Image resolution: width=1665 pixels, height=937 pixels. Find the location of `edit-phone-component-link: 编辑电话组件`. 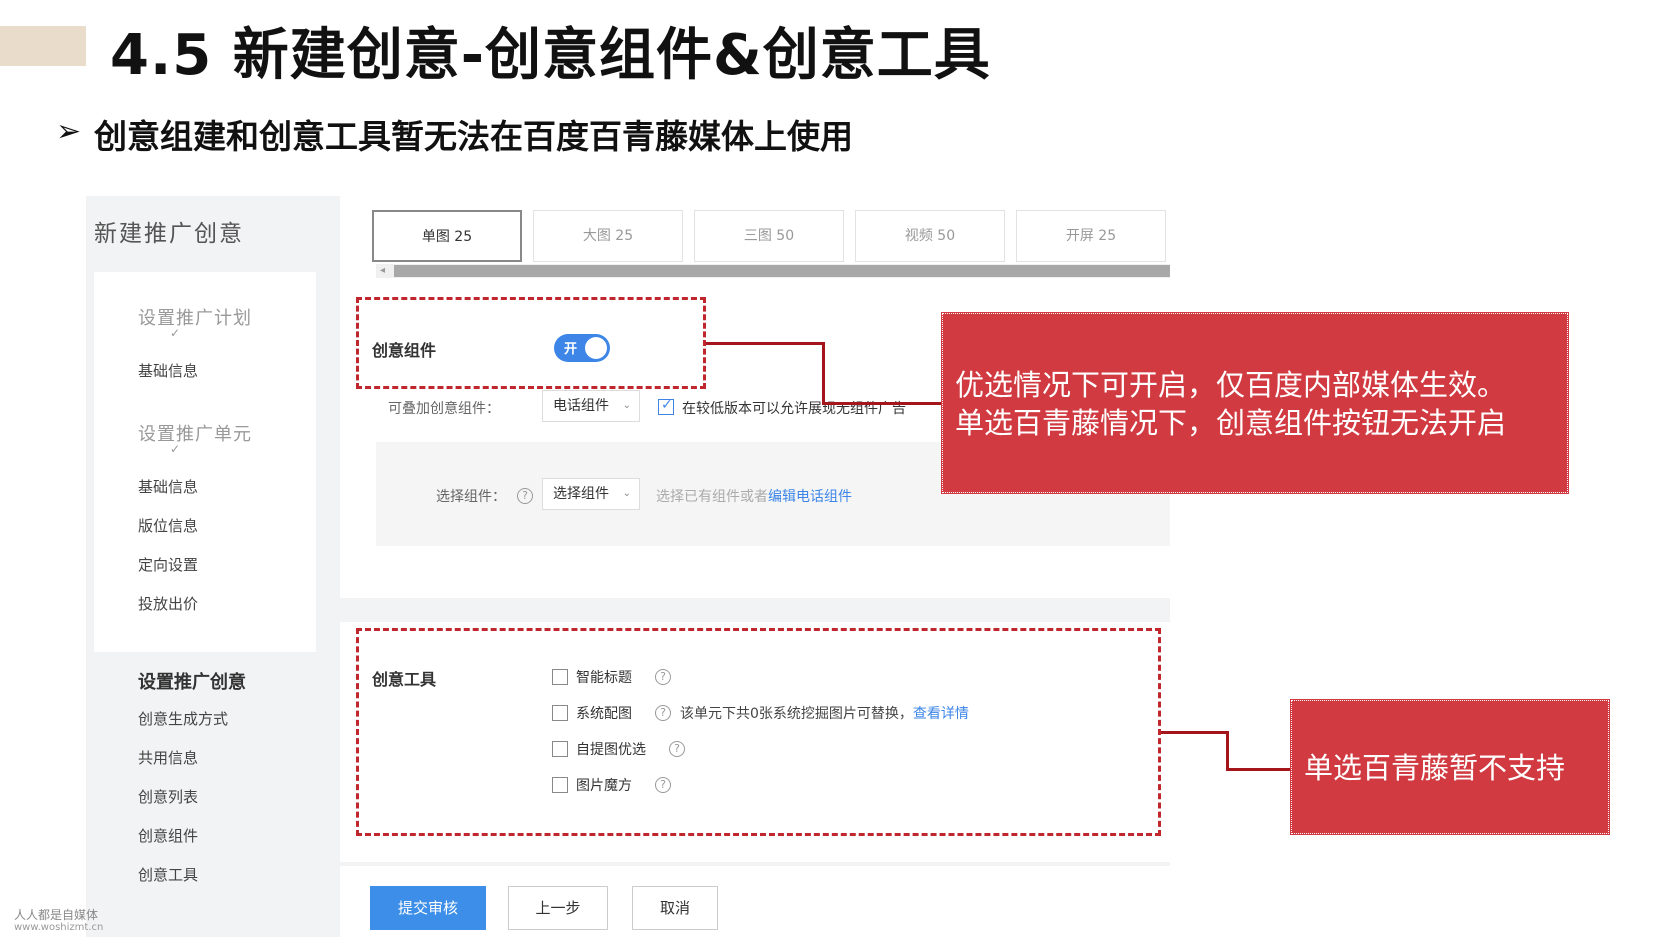

edit-phone-component-link: 编辑电话组件 is located at coordinates (810, 497).